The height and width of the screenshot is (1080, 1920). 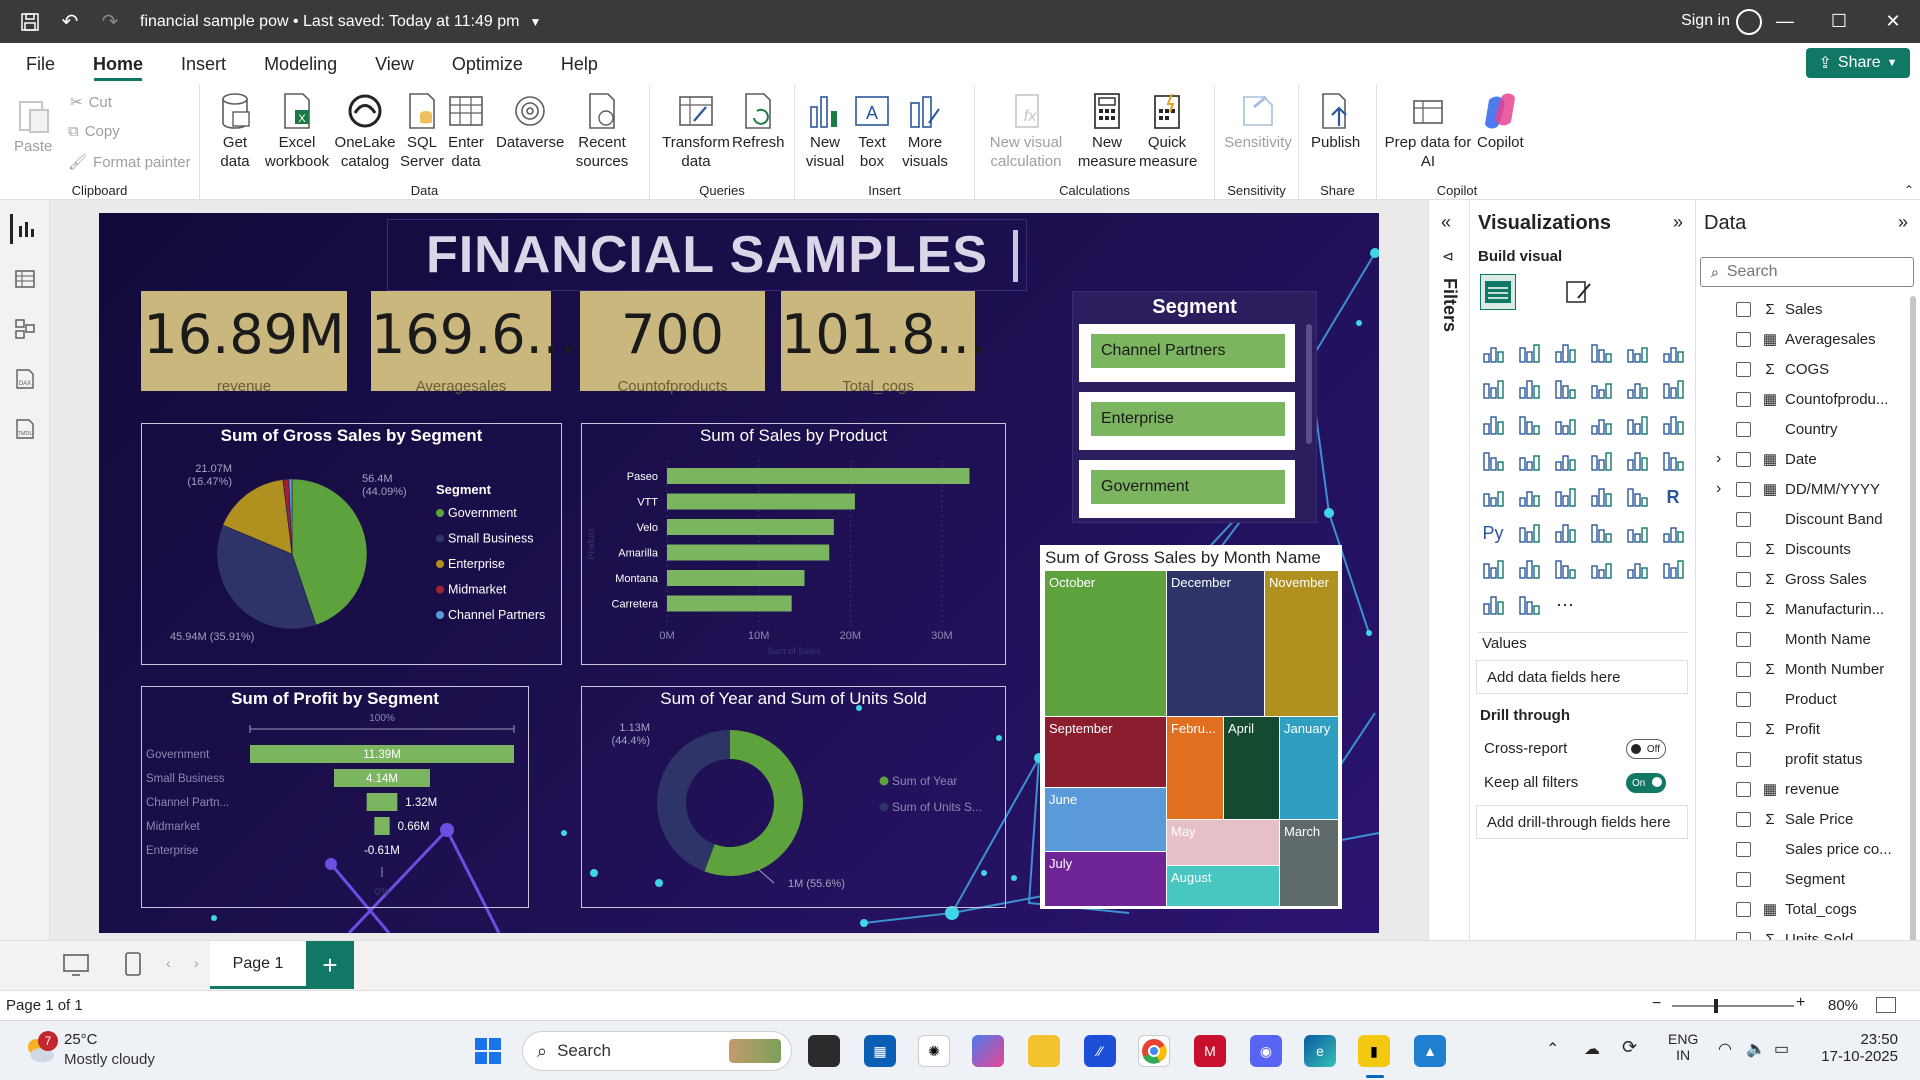 What do you see at coordinates (824, 1051) in the screenshot?
I see `task-view-icon` at bounding box center [824, 1051].